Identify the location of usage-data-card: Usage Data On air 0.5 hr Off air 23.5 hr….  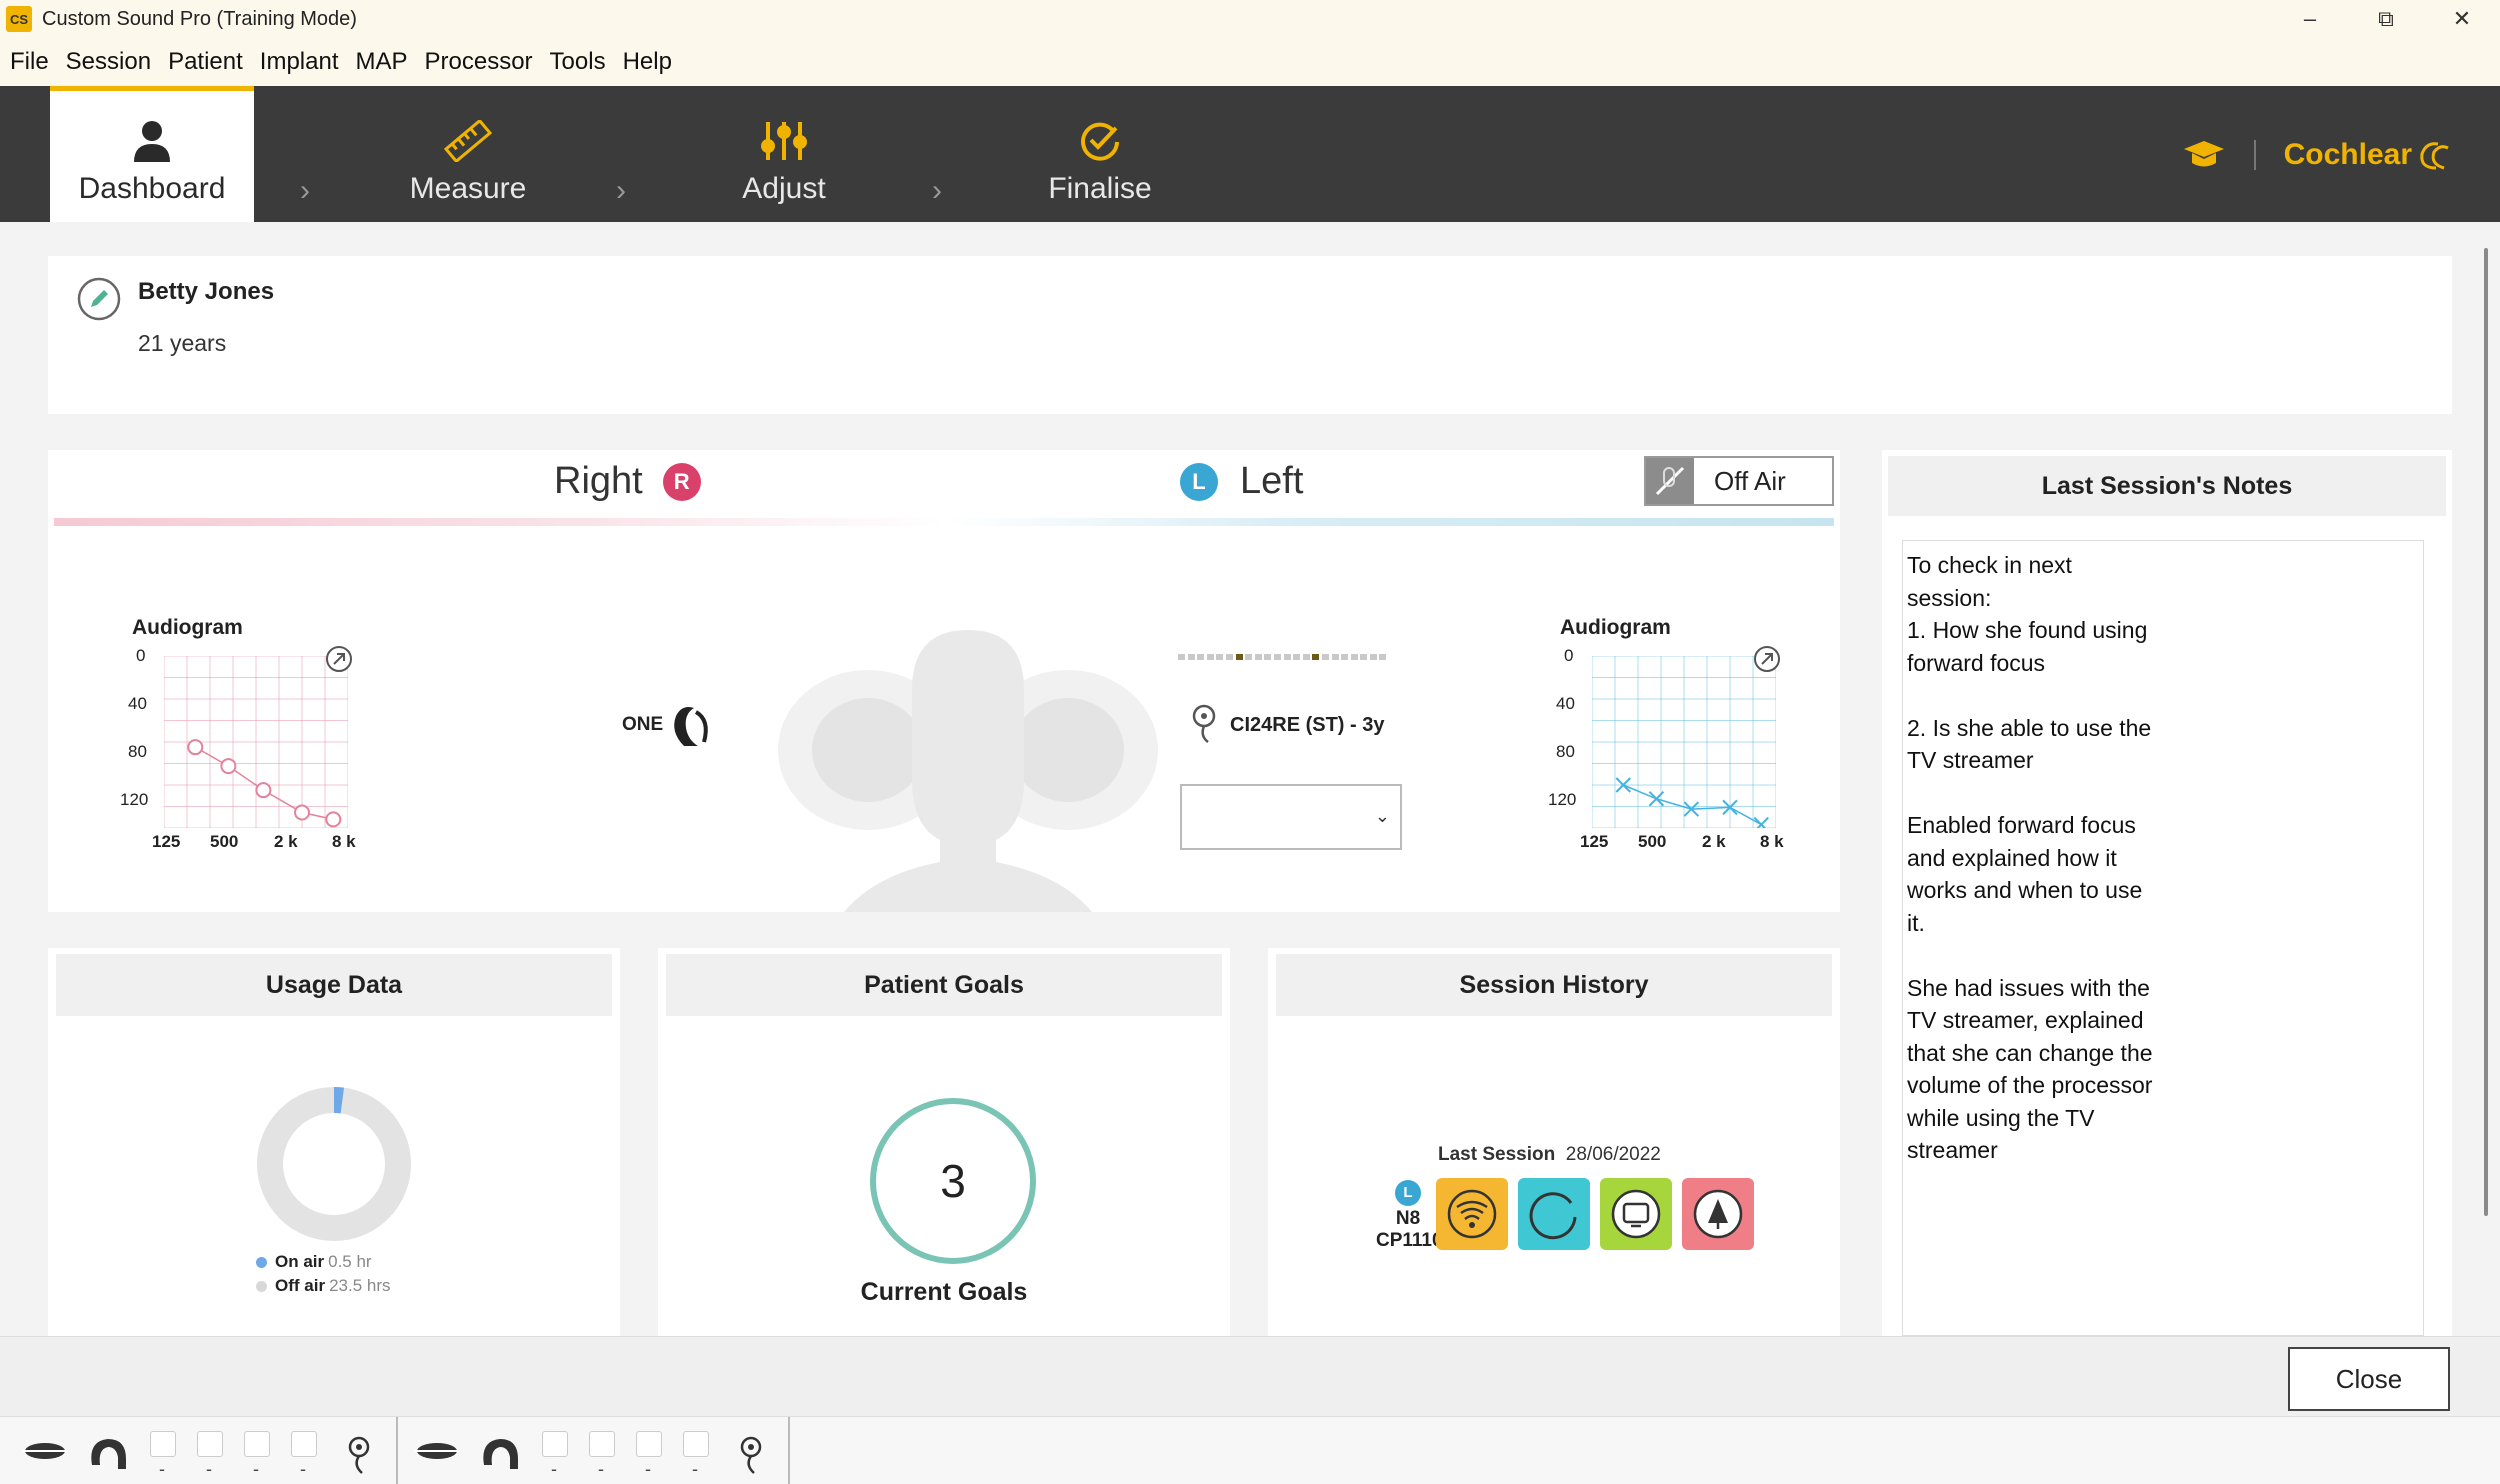
(334, 1142).